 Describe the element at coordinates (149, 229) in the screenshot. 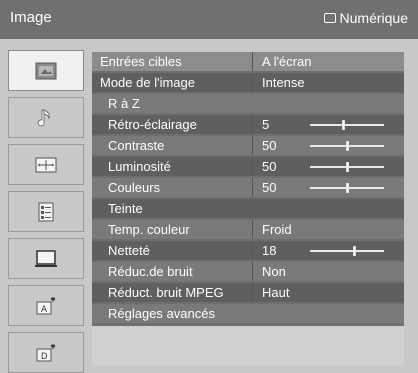

I see `menu-row-label: Temp. couleur` at that location.